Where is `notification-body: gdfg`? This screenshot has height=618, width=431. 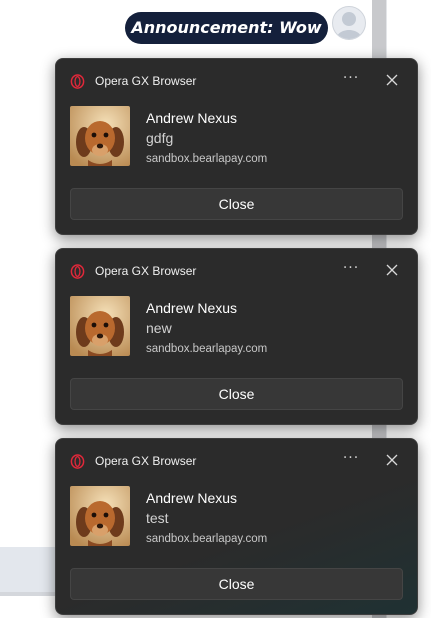
notification-body: gdfg is located at coordinates (160, 138).